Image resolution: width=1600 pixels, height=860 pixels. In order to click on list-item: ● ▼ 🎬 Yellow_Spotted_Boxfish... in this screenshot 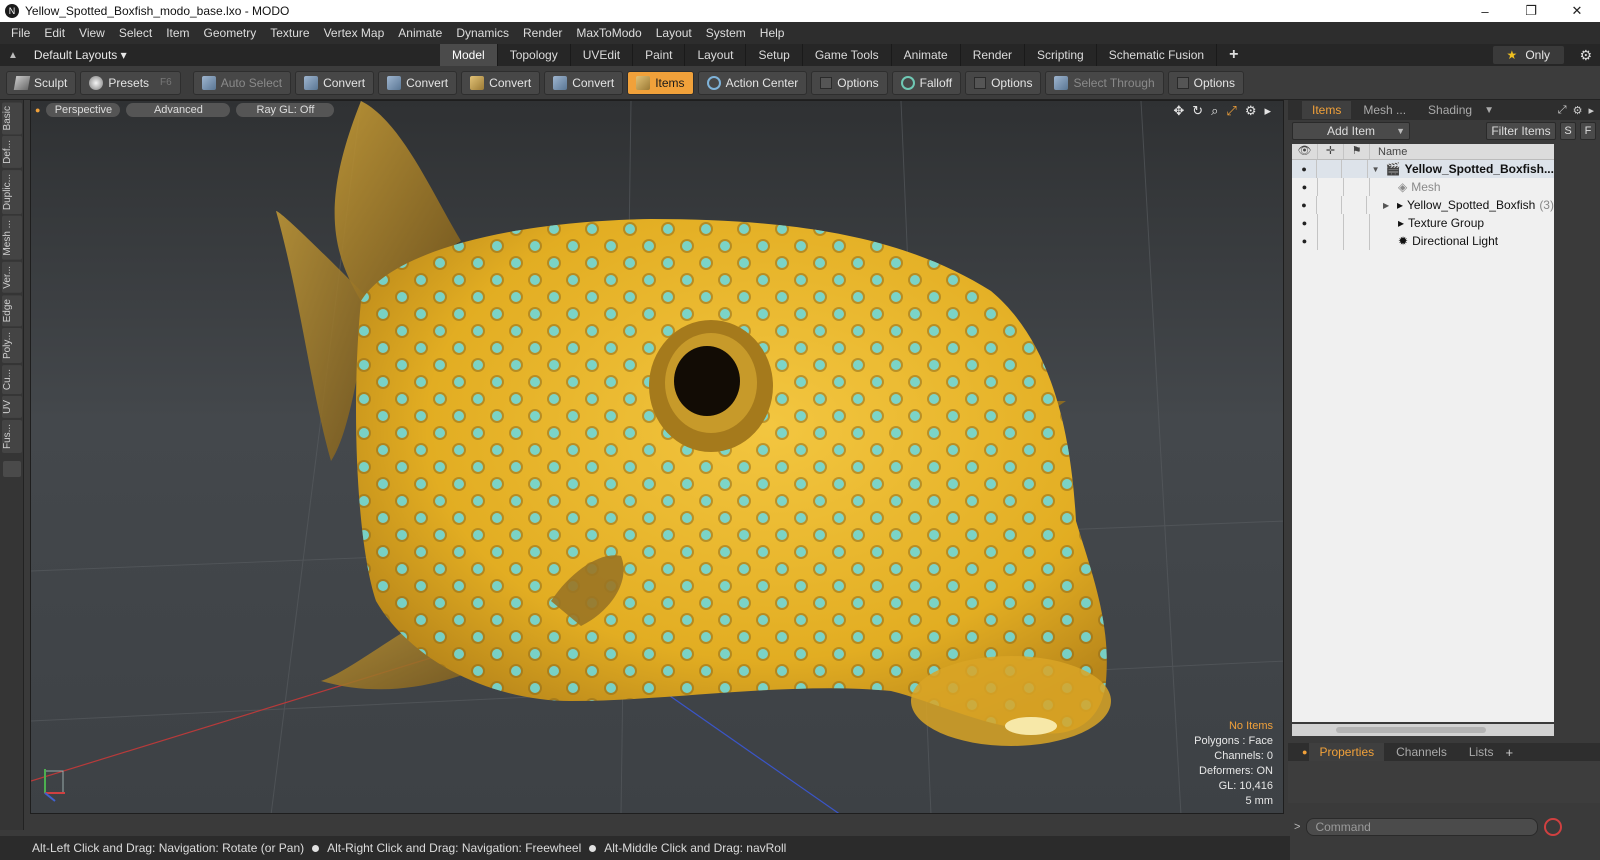, I will do `click(1423, 169)`.